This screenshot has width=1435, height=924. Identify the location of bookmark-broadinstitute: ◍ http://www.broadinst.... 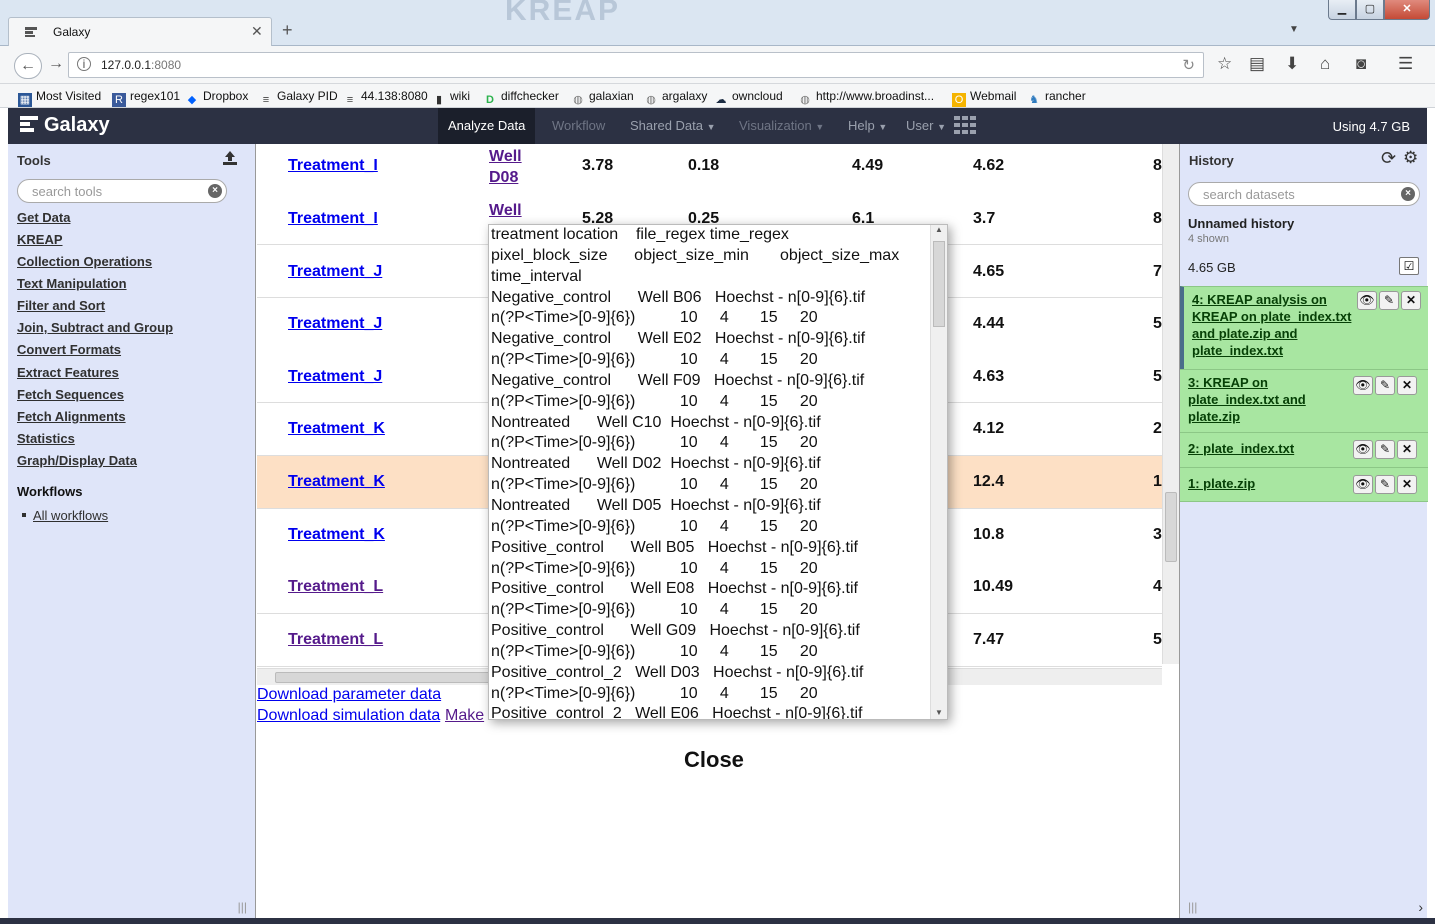
(866, 98).